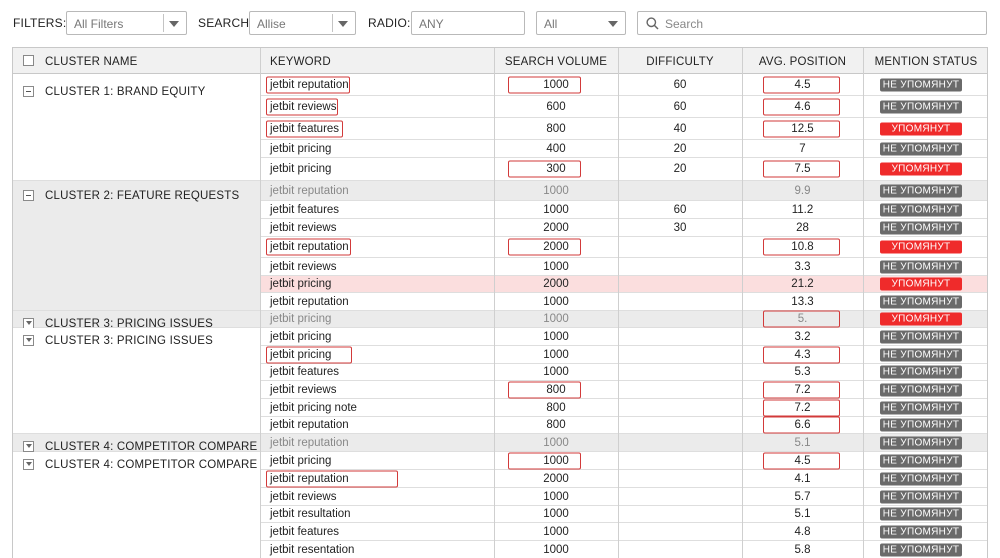  Describe the element at coordinates (623, 355) in the screenshot. I see `table-row: jetbit pricing 1000 4.3 НЕ УПОМЯНУТ` at that location.